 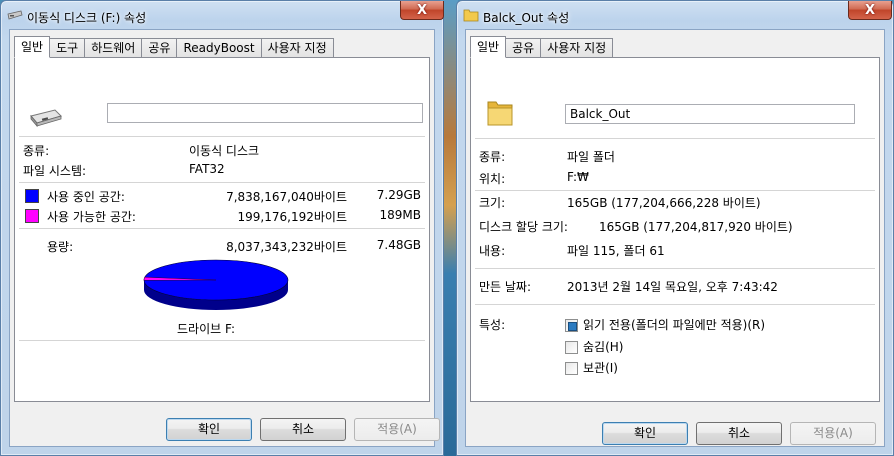 What do you see at coordinates (91, 217) in the screenshot?
I see `free-space-label: 사용 가능한 공간:` at bounding box center [91, 217].